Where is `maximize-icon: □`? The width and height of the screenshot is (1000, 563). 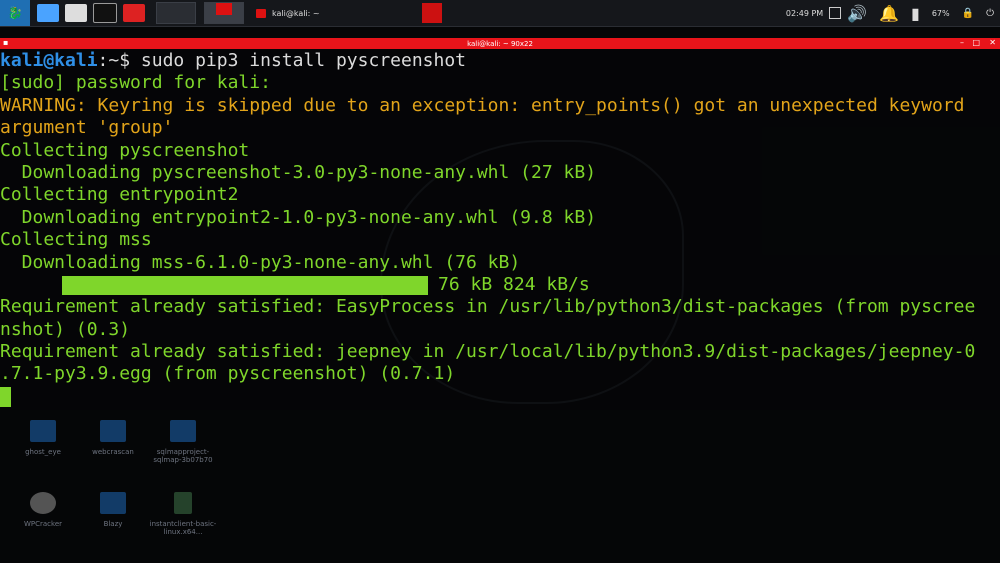 maximize-icon: □ is located at coordinates (976, 42).